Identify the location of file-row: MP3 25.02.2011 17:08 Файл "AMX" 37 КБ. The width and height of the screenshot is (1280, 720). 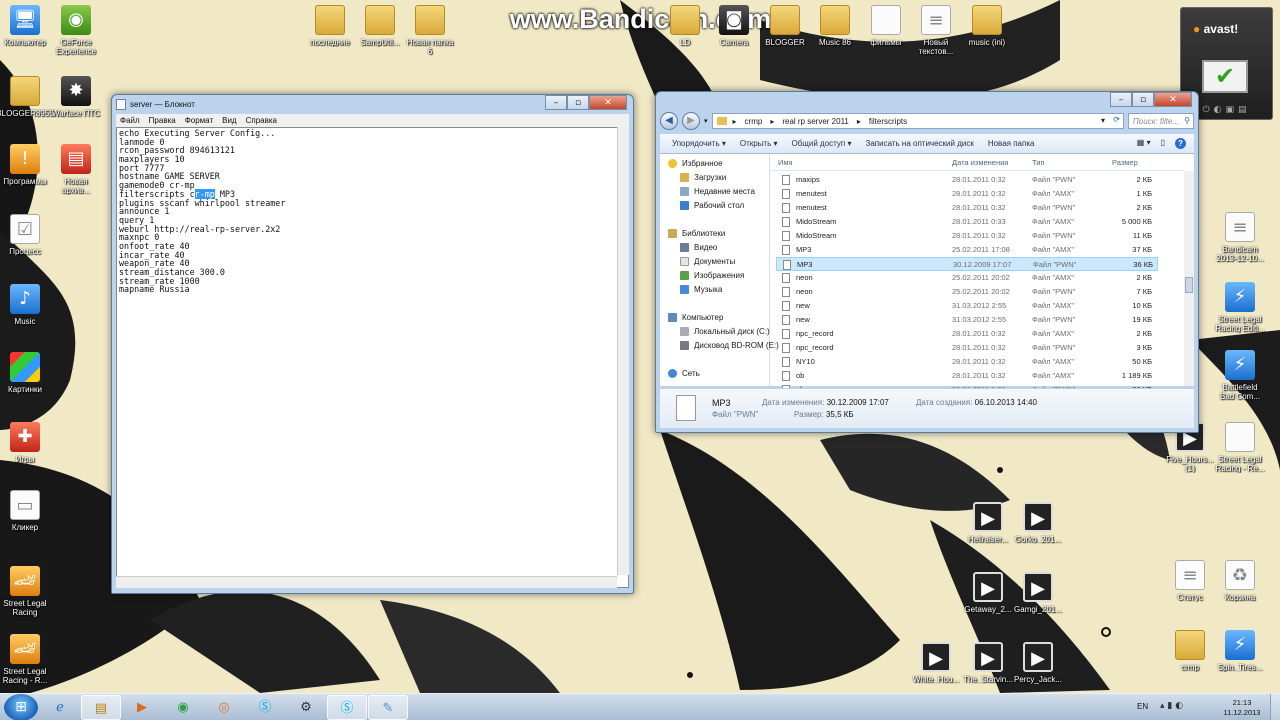
(967, 250).